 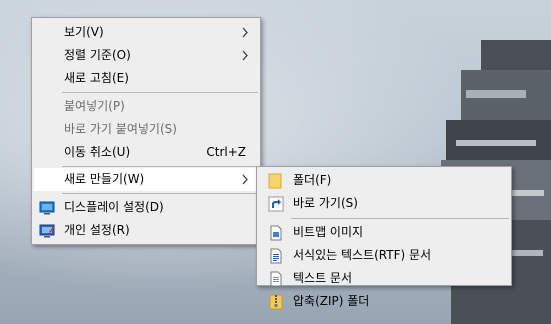 What do you see at coordinates (384, 278) in the screenshot?
I see `submenu-item-text-document: 텍스트 문서` at bounding box center [384, 278].